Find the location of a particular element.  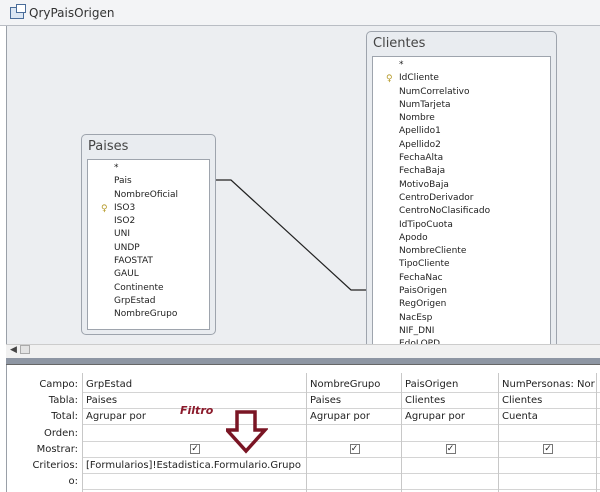

field-name: CentroDerivador is located at coordinates (436, 197).